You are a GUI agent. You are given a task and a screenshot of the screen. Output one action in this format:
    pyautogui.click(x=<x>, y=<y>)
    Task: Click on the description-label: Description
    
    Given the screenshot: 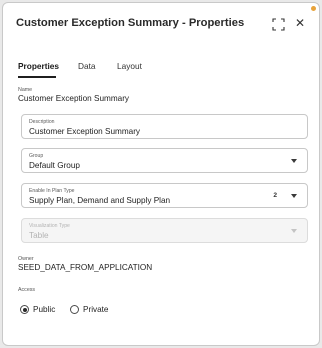 What is the action you would take?
    pyautogui.click(x=42, y=122)
    